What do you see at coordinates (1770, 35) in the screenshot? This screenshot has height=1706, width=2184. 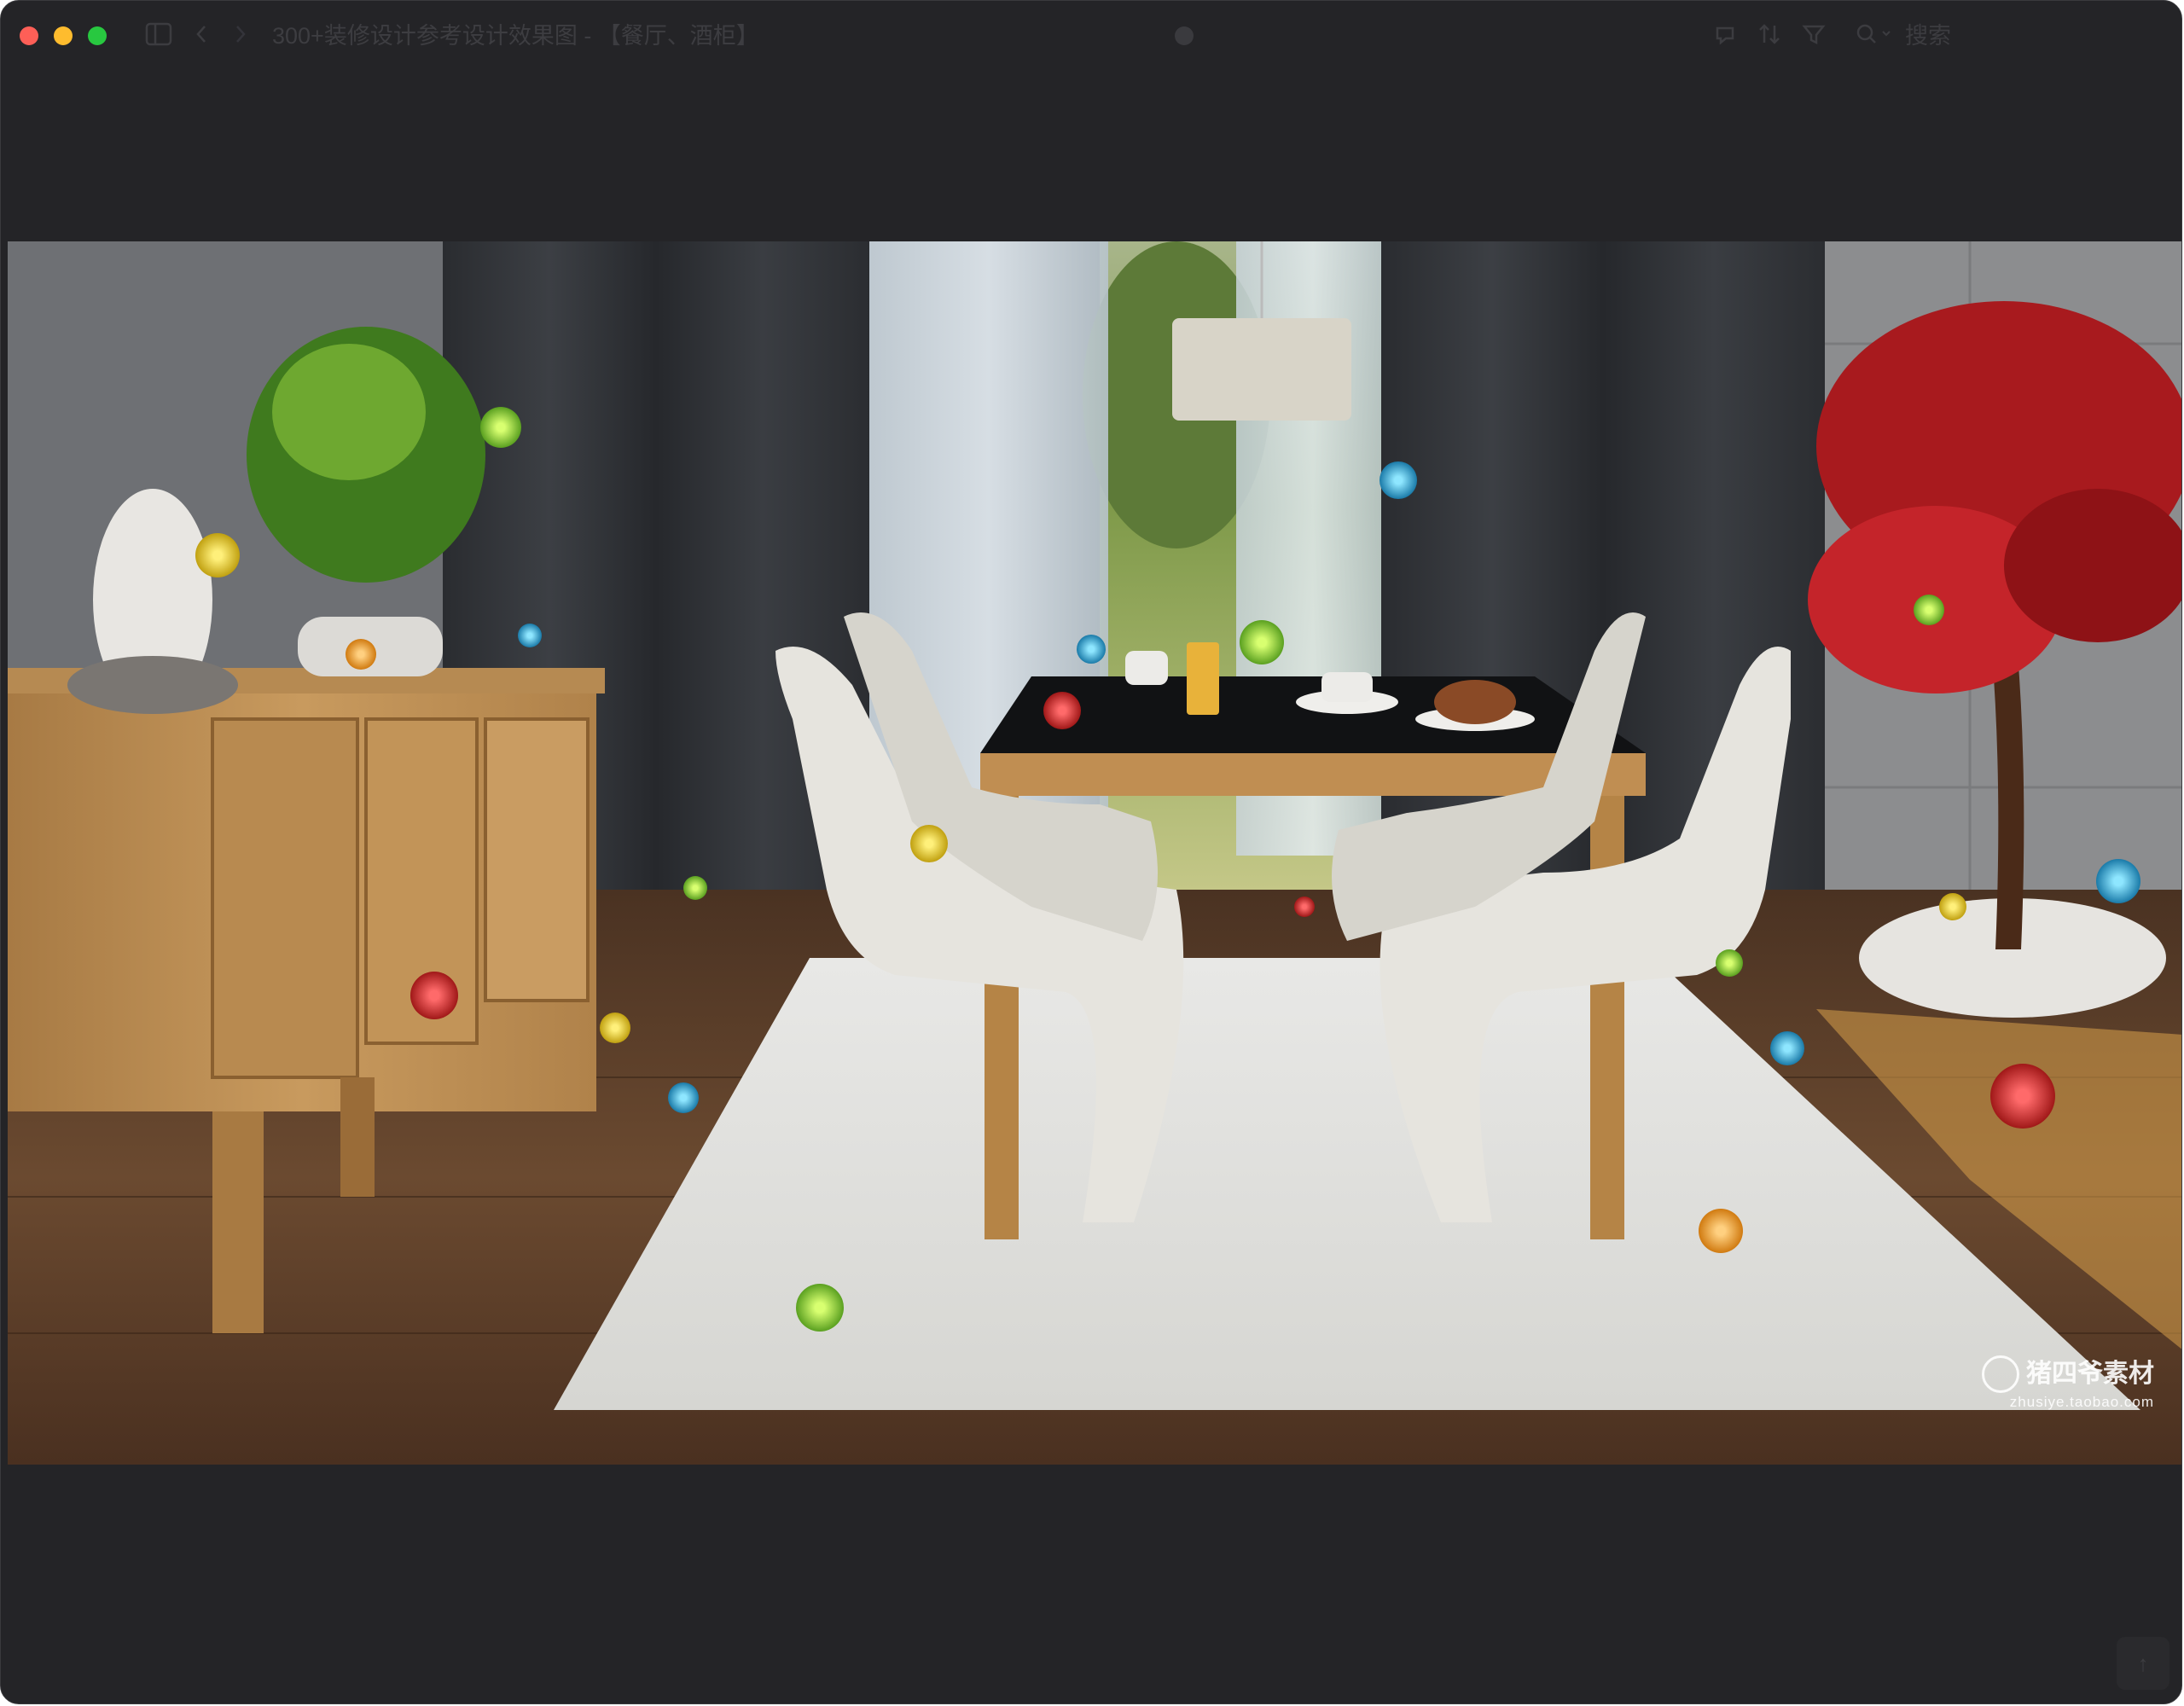 I see `sort-icon` at bounding box center [1770, 35].